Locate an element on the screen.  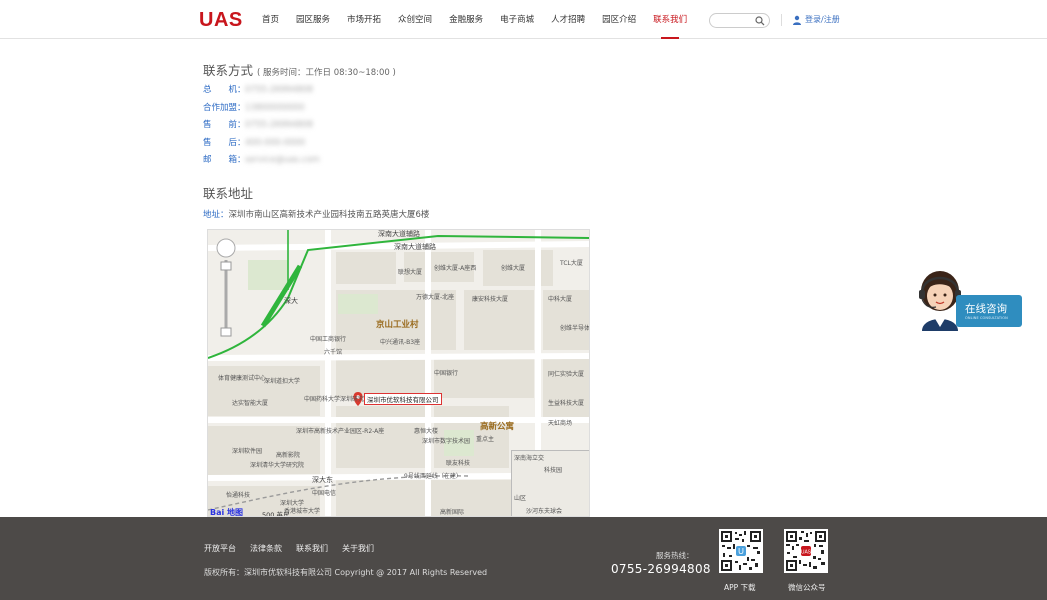
footer-link-contact: 联系我们 is located at coordinates (312, 548).